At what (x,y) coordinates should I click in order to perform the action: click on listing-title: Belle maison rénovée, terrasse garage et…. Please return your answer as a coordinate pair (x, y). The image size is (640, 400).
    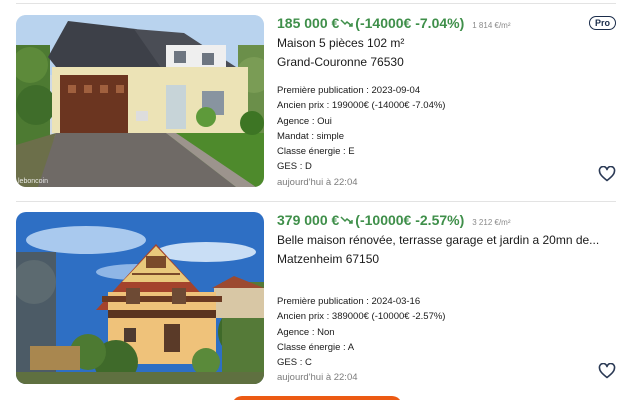
    Looking at the image, I should click on (438, 240).